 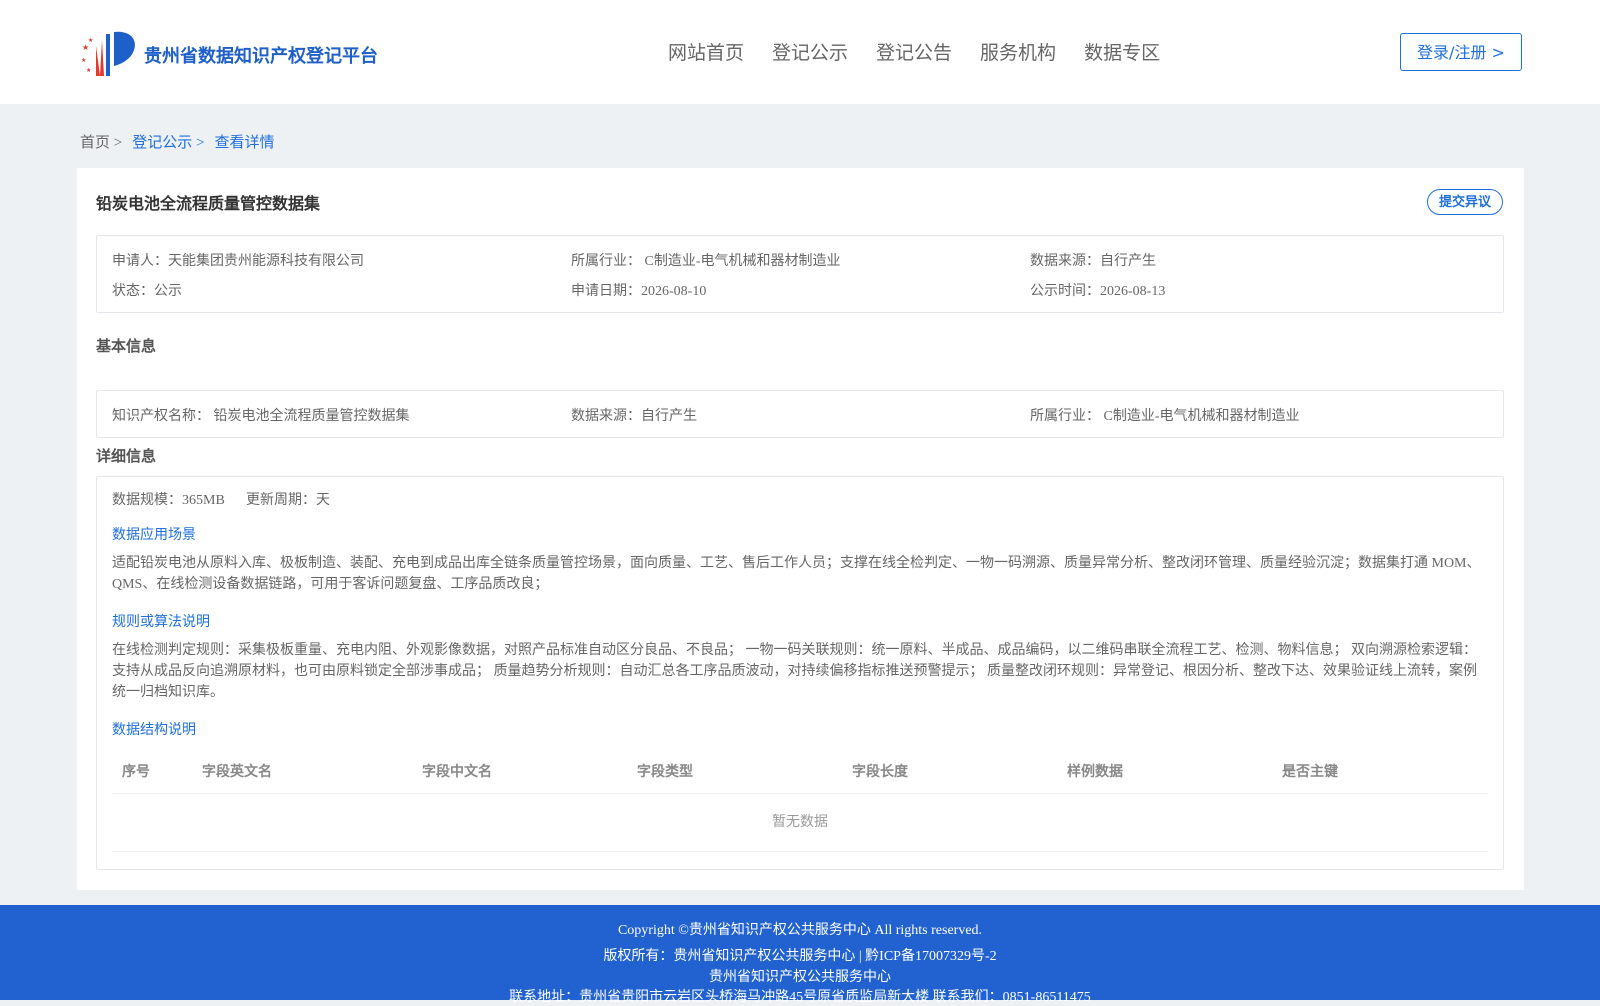 What do you see at coordinates (168, 500) in the screenshot?
I see `data-scale-field: 数据规模：365MB` at bounding box center [168, 500].